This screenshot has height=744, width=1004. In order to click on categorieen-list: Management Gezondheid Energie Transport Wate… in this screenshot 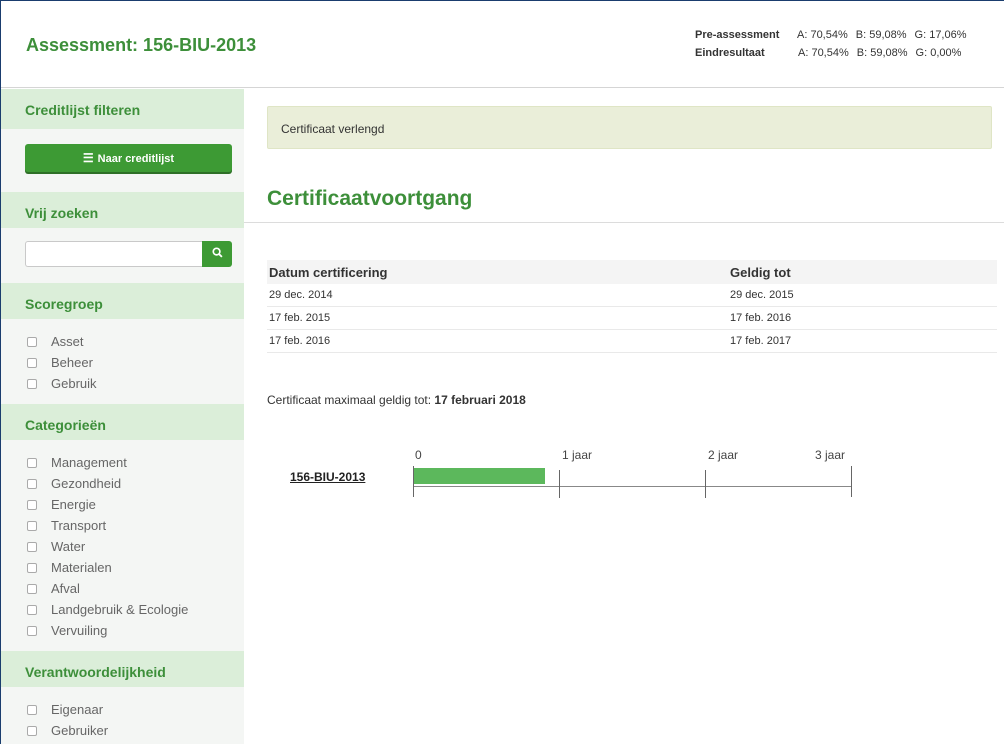, I will do `click(122, 545)`.